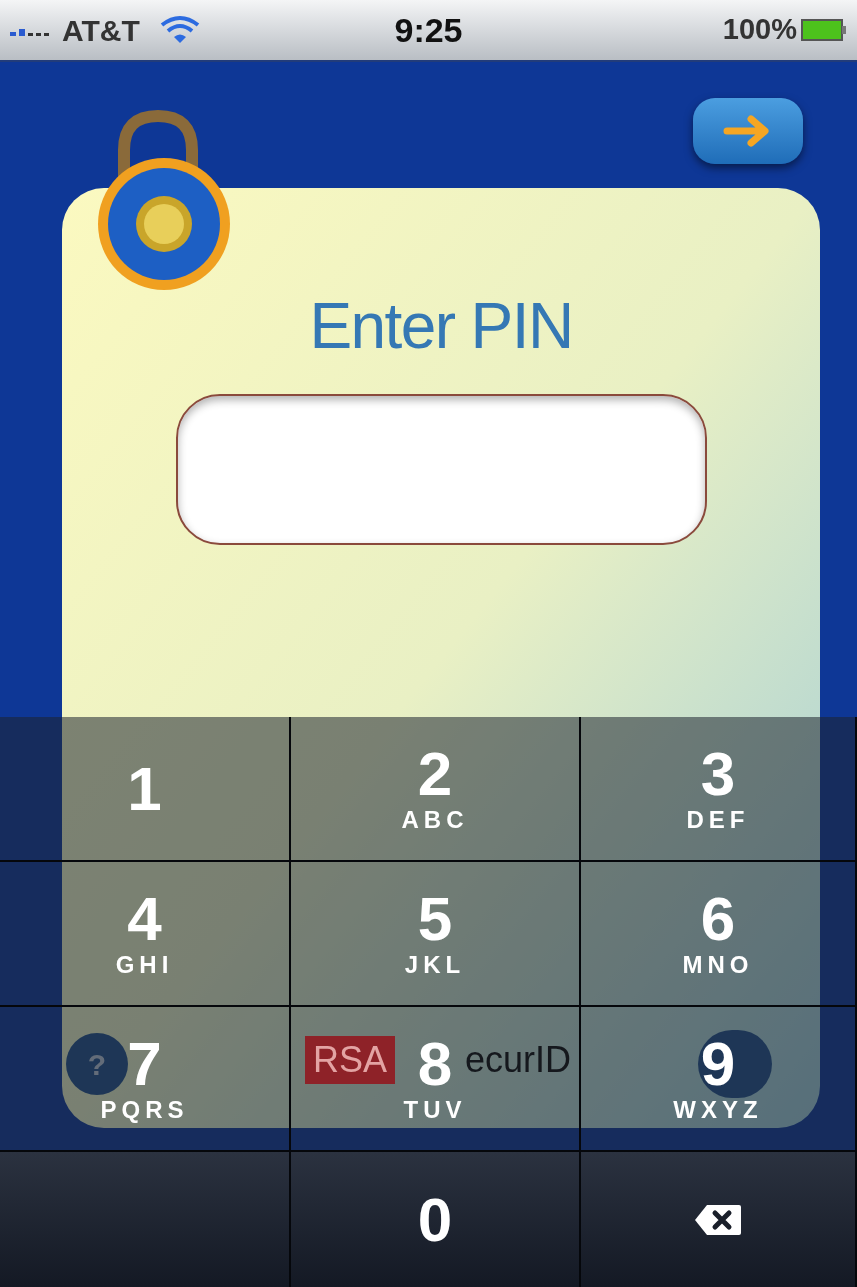 This screenshot has height=1287, width=857. I want to click on digit-key: 0, so click(436, 1219).